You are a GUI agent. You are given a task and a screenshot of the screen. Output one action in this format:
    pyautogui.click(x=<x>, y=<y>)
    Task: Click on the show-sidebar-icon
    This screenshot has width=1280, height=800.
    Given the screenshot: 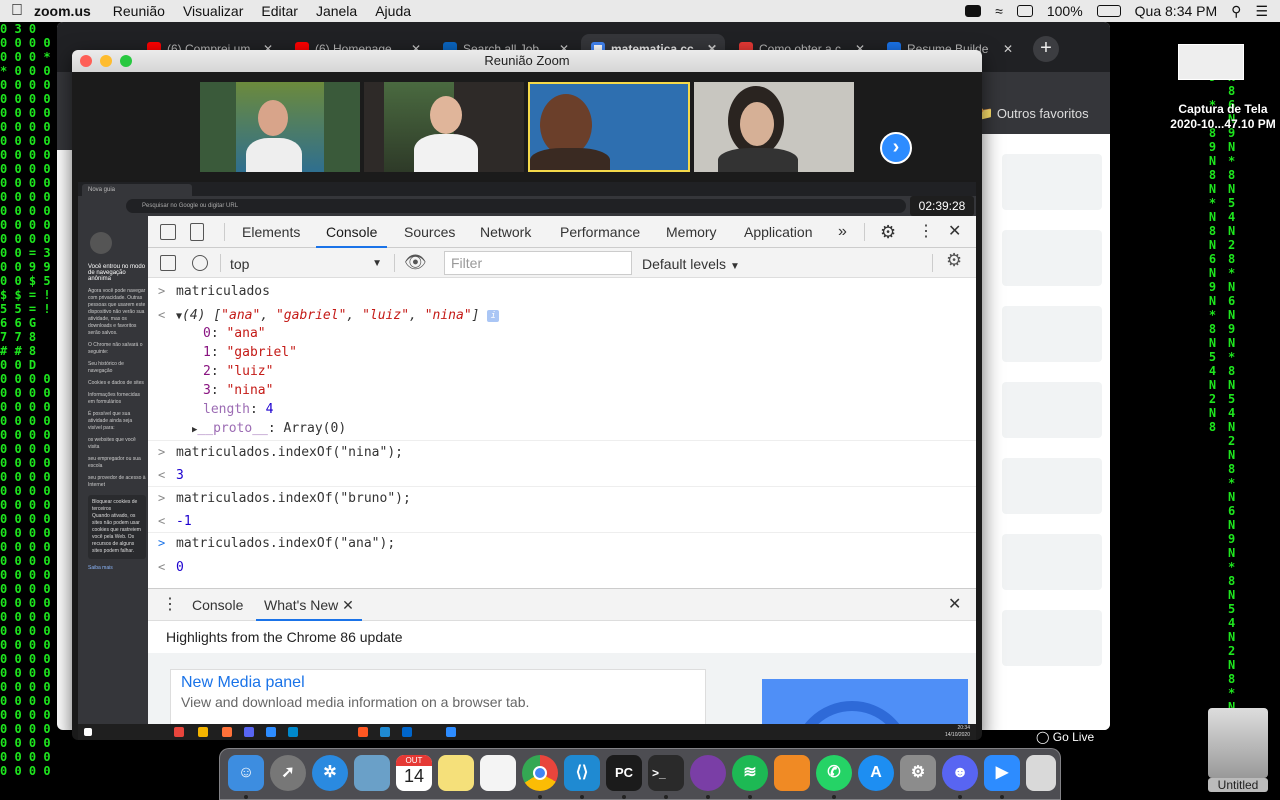 What is the action you would take?
    pyautogui.click(x=168, y=263)
    